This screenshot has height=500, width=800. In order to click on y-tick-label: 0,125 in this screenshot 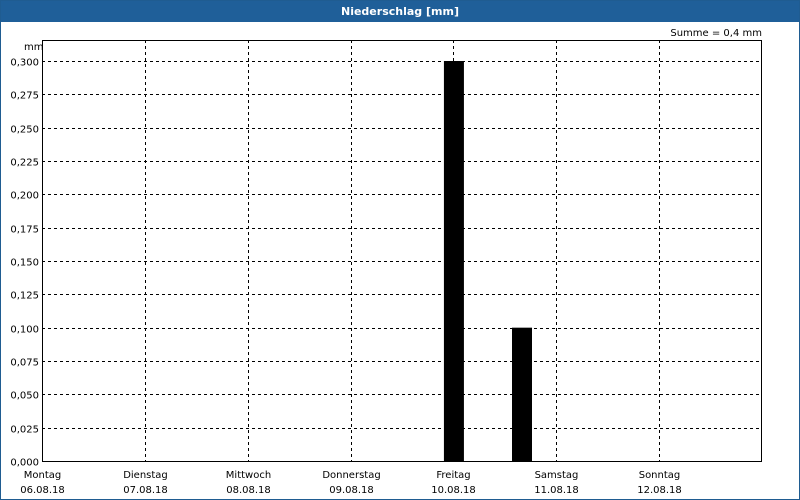, I will do `click(24, 296)`.